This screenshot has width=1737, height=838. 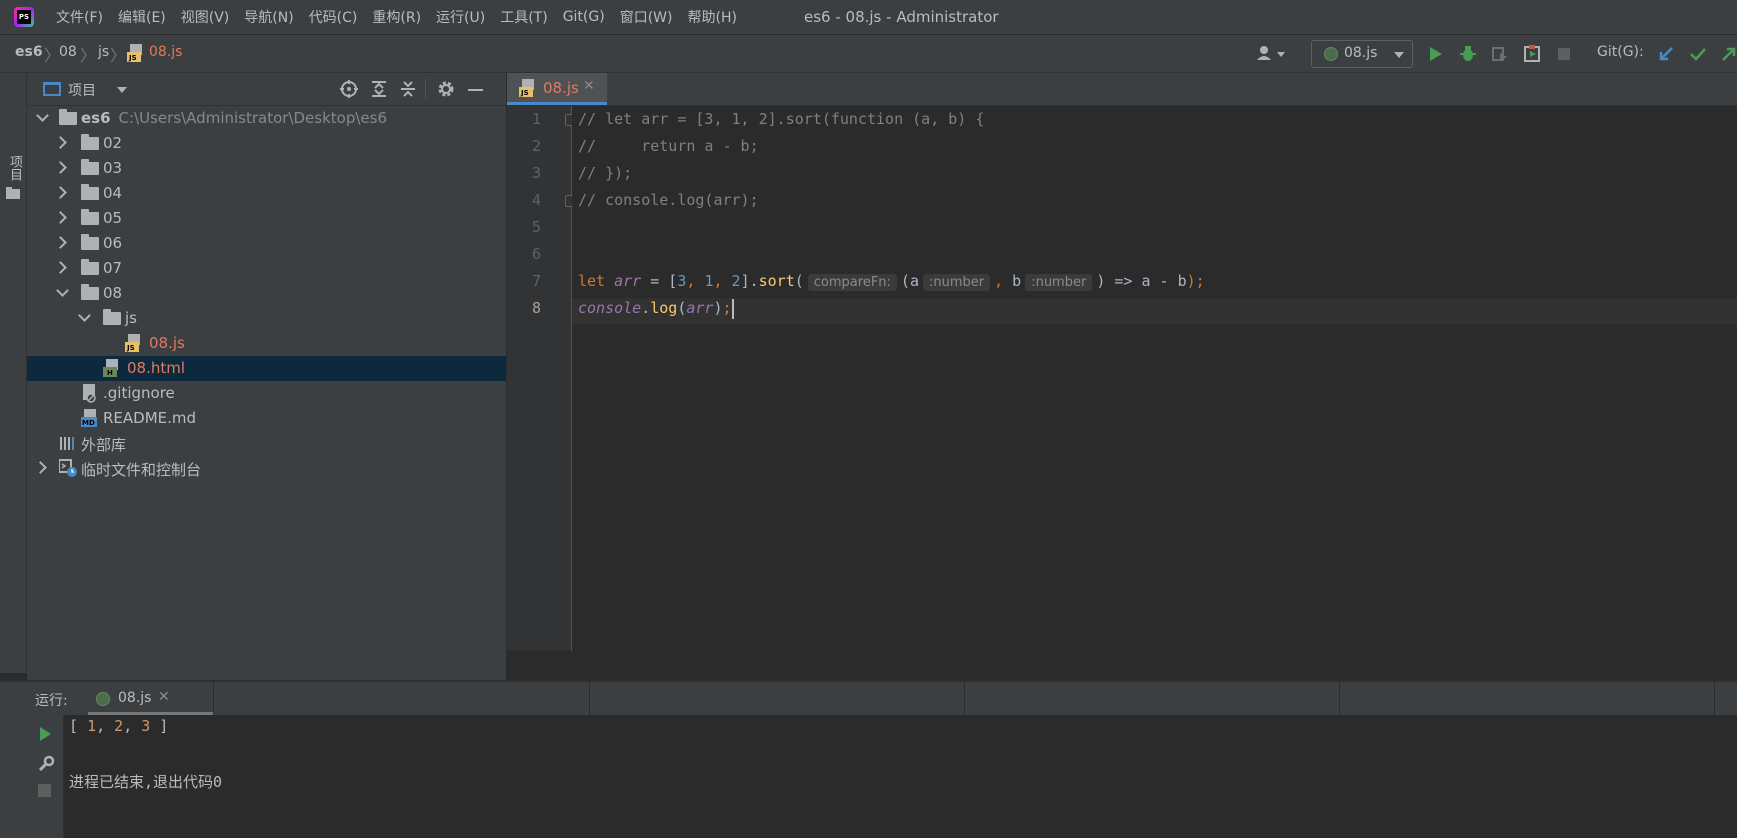 What do you see at coordinates (333, 17) in the screenshot?
I see `menu-code: 代码(C)` at bounding box center [333, 17].